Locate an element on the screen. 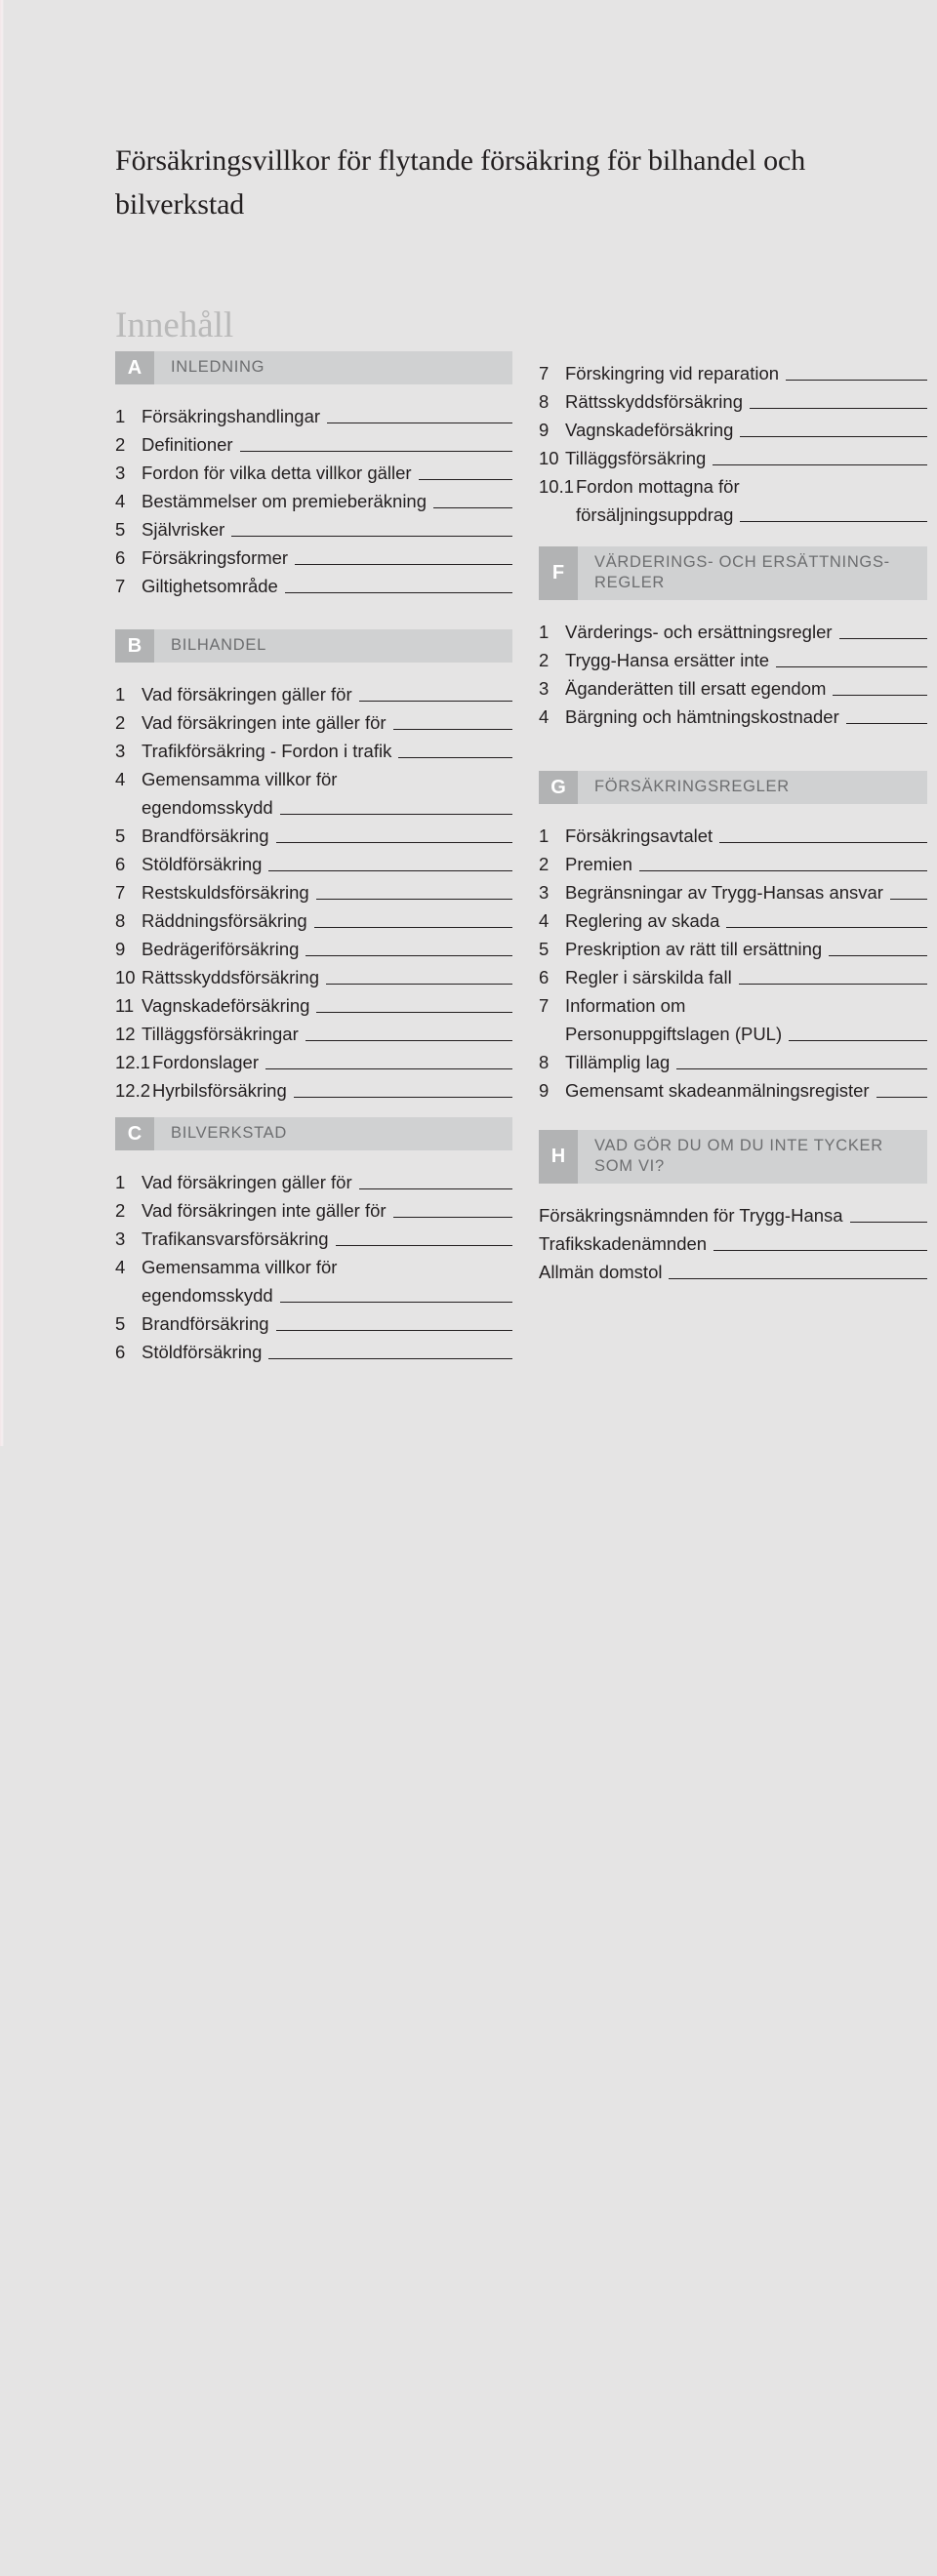 The height and width of the screenshot is (2576, 937). toc-heading: Innehåll is located at coordinates (174, 325).